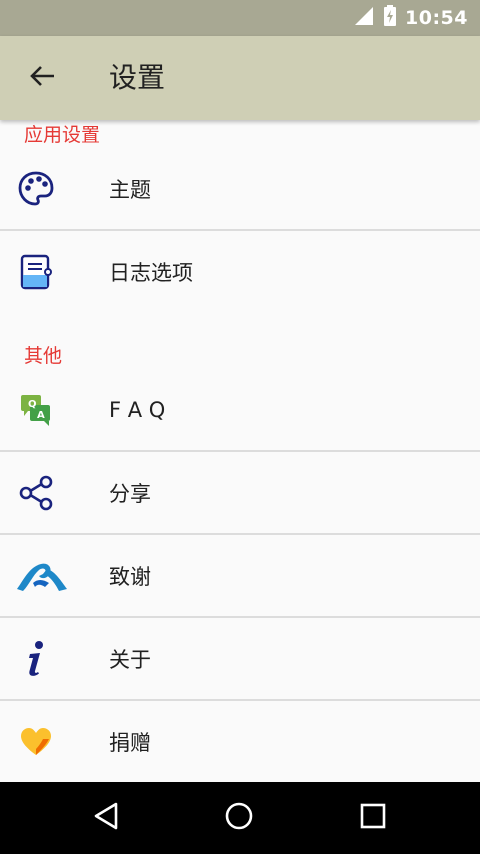 This screenshot has height=854, width=480. What do you see at coordinates (240, 410) in the screenshot?
I see `settings-item-faq: Q A F A Q` at bounding box center [240, 410].